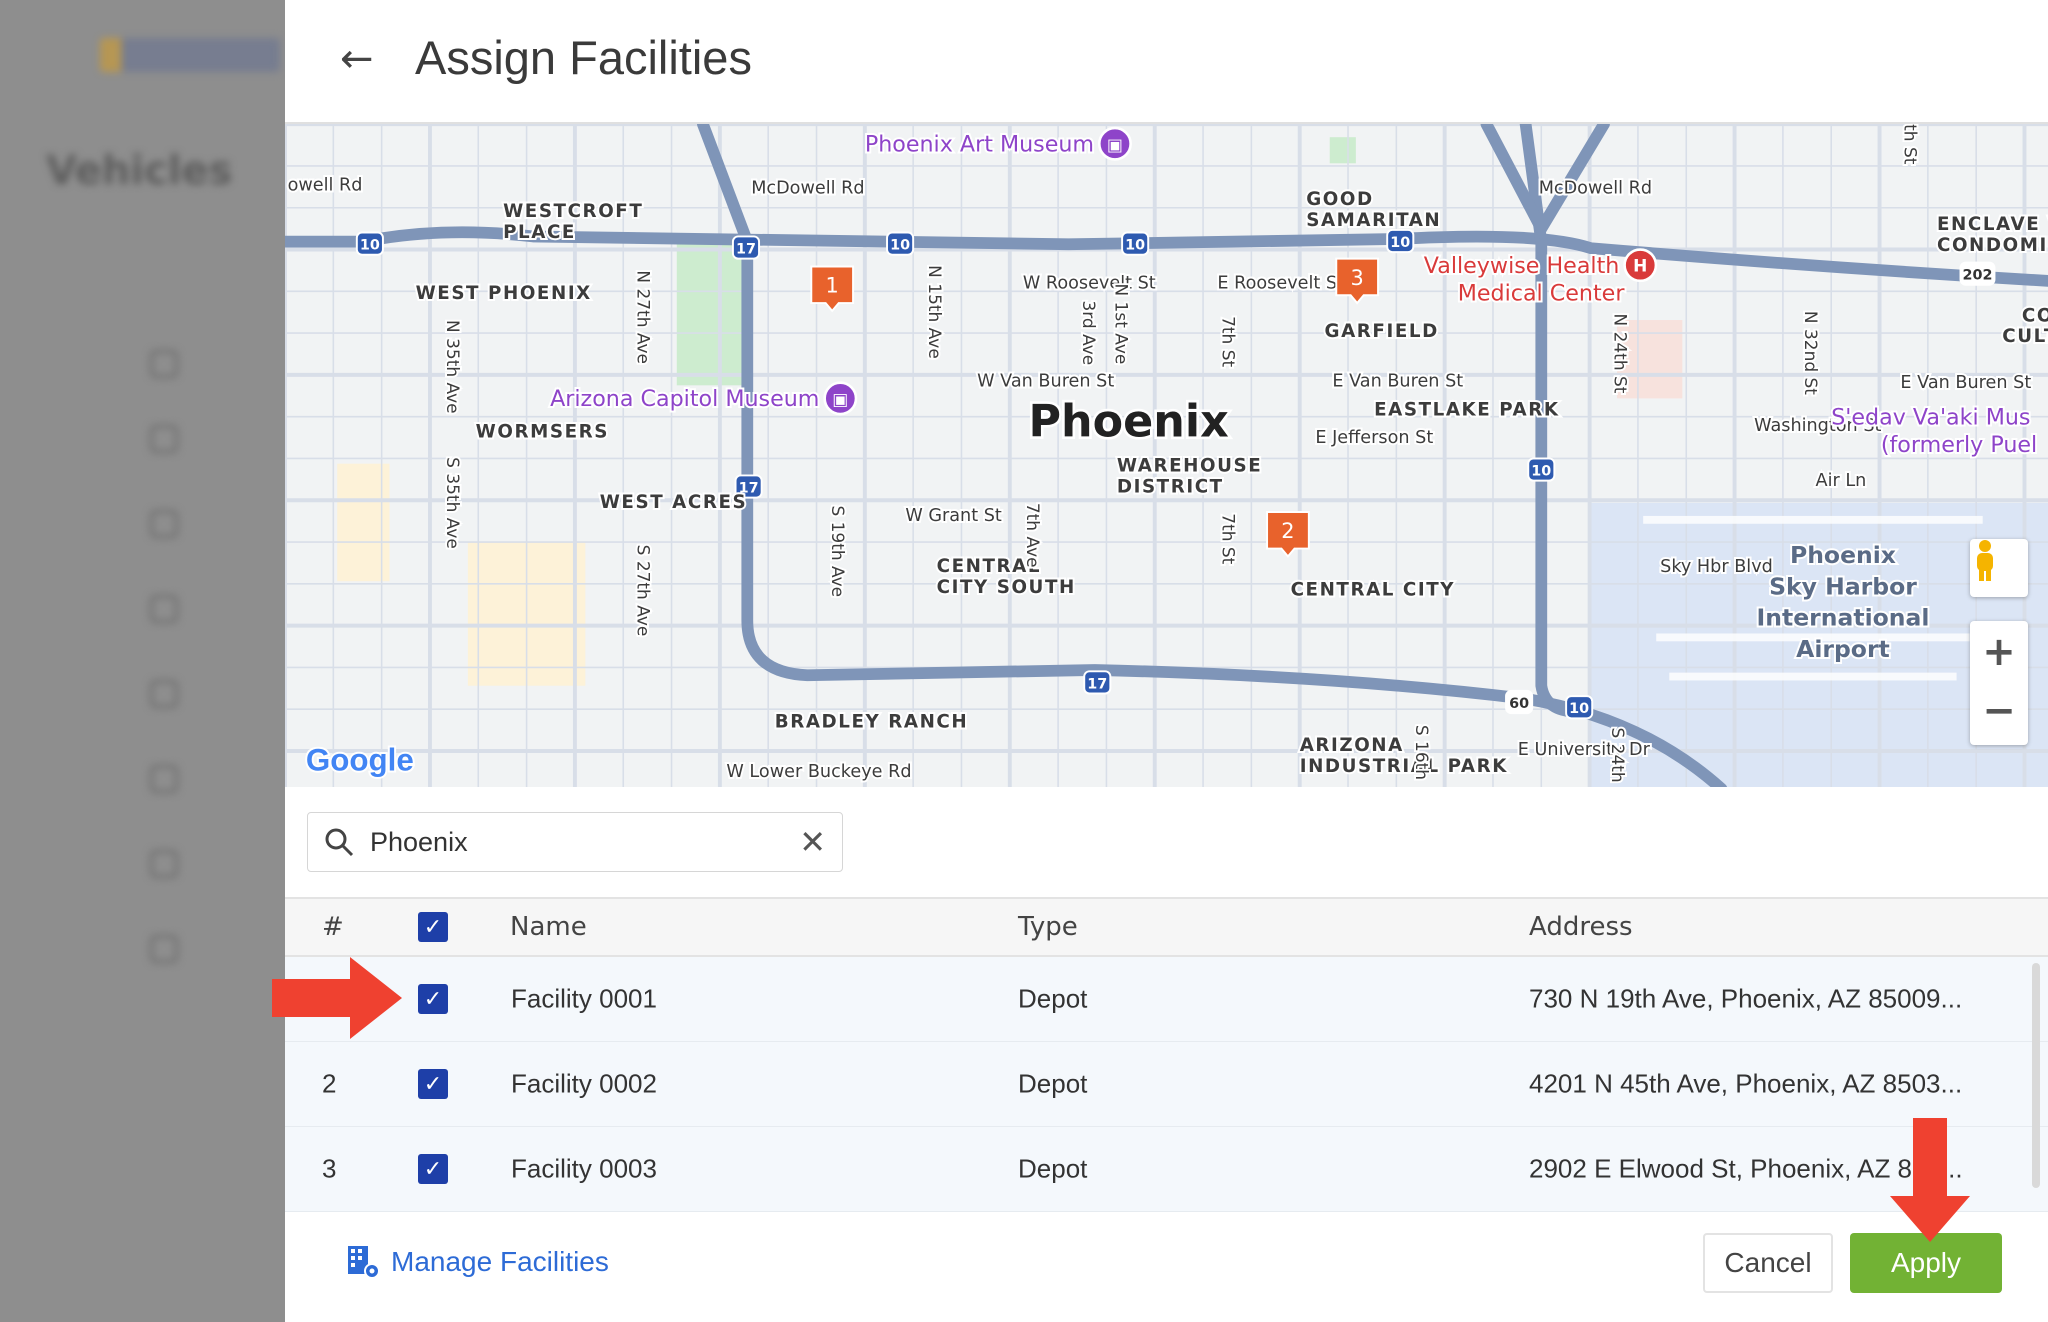 The width and height of the screenshot is (2048, 1322). I want to click on map-area-label: COFC, so click(2035, 315).